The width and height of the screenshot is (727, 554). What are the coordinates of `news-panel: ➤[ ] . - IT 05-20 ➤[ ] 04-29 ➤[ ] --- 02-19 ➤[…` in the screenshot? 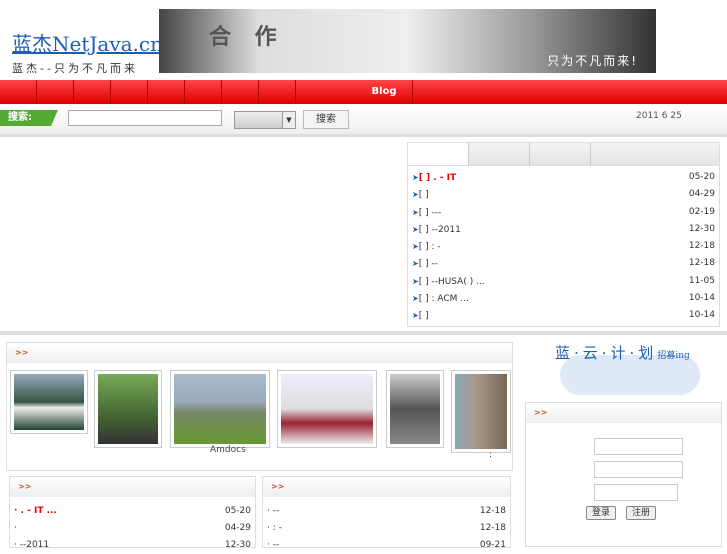 It's located at (563, 234).